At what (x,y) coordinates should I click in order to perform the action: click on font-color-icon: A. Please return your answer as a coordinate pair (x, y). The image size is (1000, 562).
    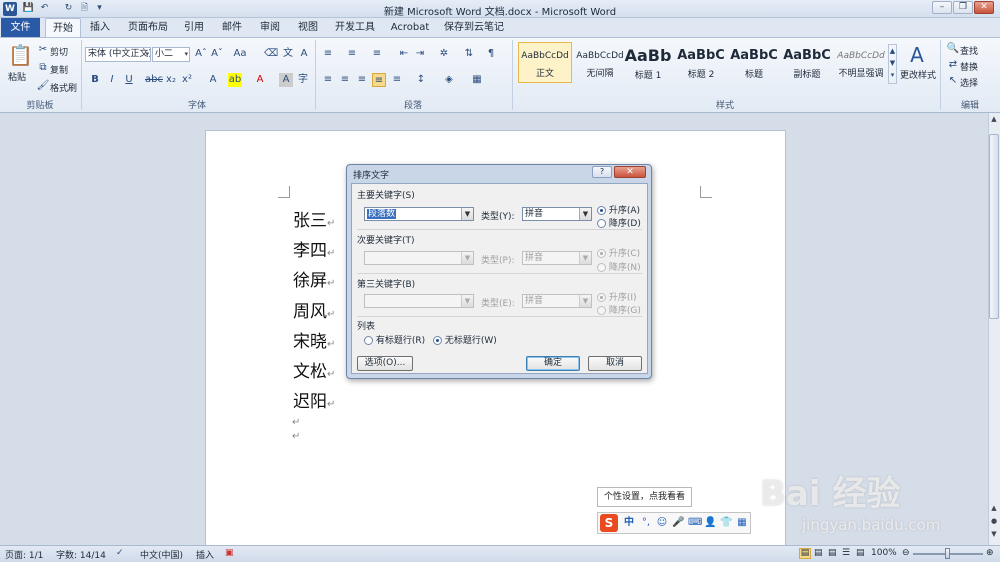
    Looking at the image, I should click on (260, 80).